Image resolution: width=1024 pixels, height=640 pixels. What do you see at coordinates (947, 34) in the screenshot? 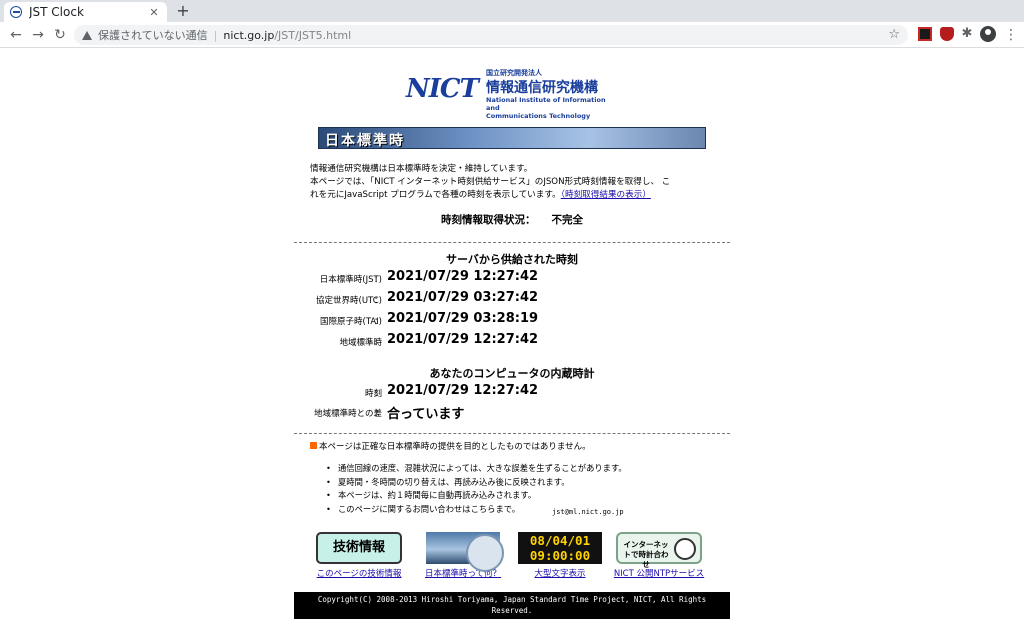
I see `ublock-shield-icon` at bounding box center [947, 34].